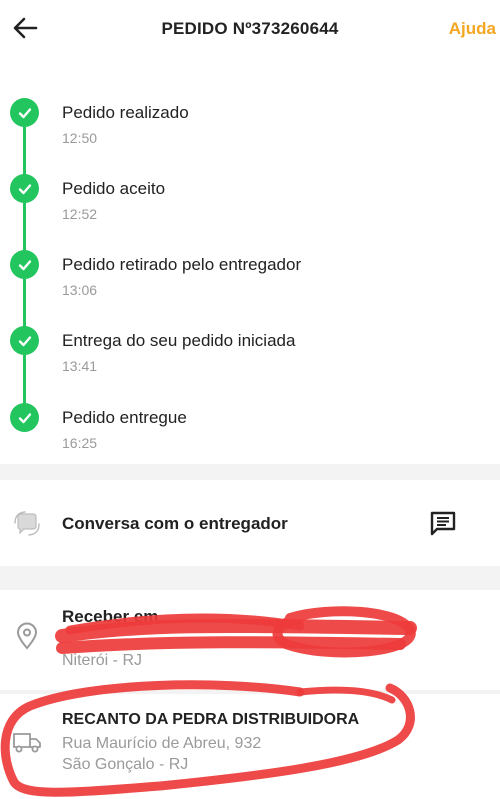 The height and width of the screenshot is (799, 500). Describe the element at coordinates (250, 120) in the screenshot. I see `timeline-step: Pedido realizado 12:50` at that location.